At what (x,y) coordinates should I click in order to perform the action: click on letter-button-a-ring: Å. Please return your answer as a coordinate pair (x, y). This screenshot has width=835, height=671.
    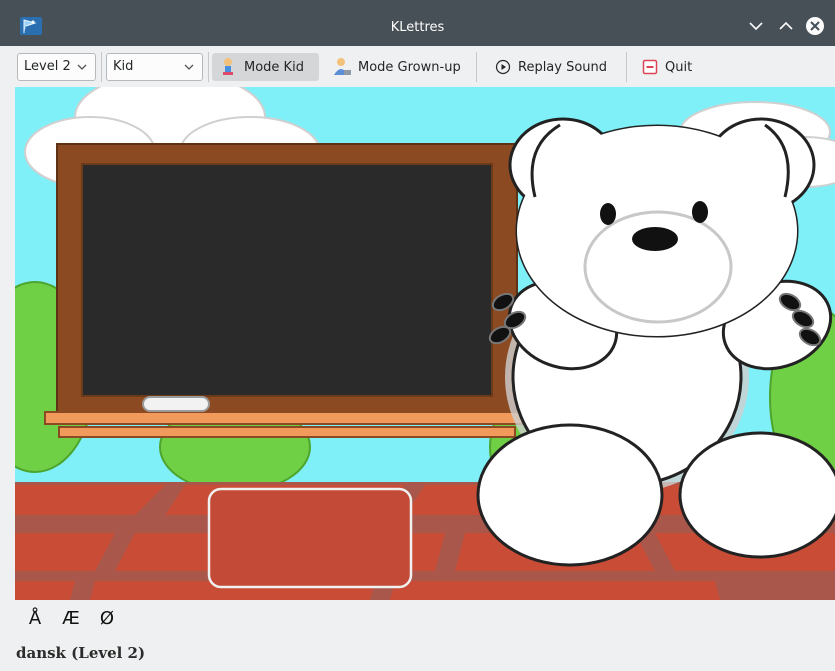
    Looking at the image, I should click on (35, 618).